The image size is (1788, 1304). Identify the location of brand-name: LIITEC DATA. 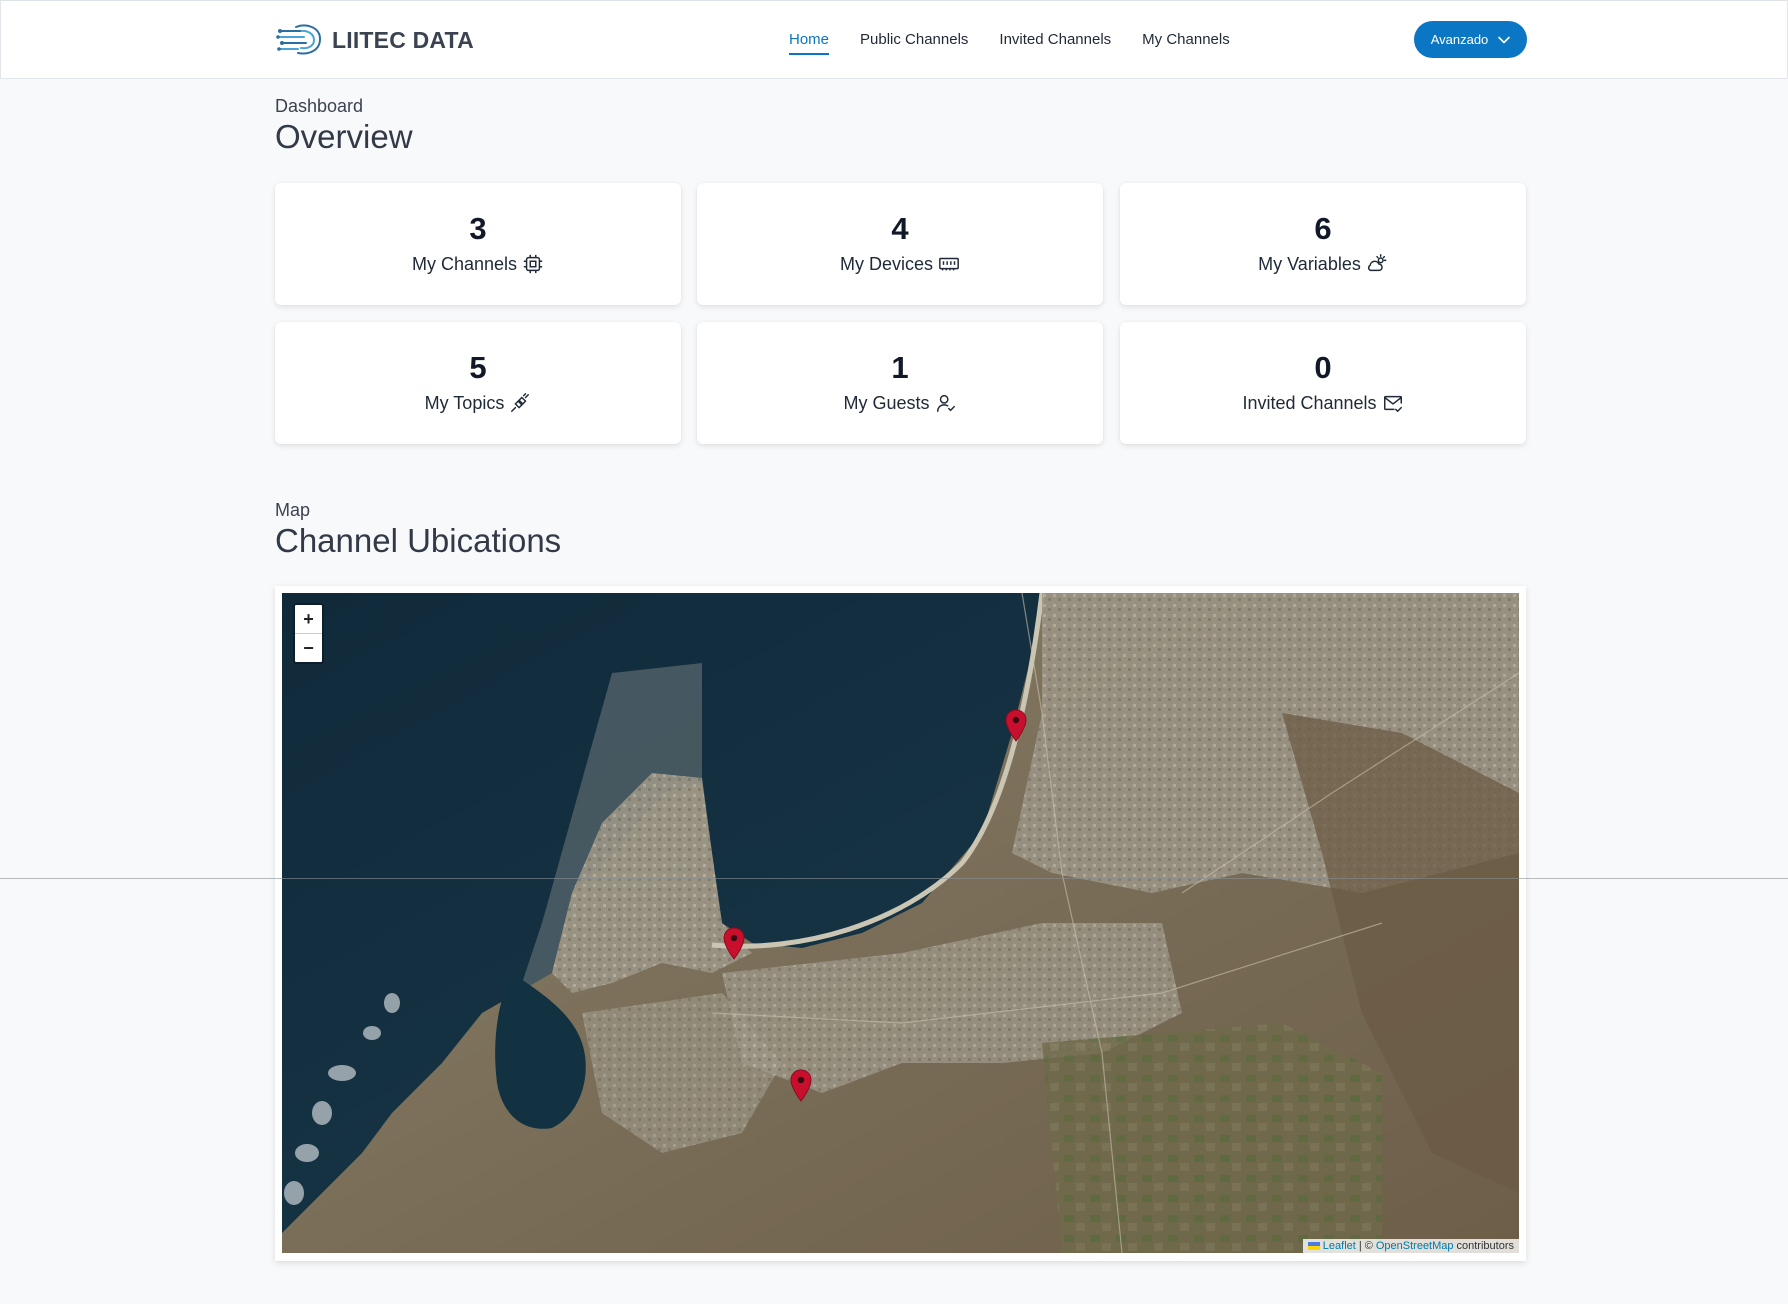
(403, 39).